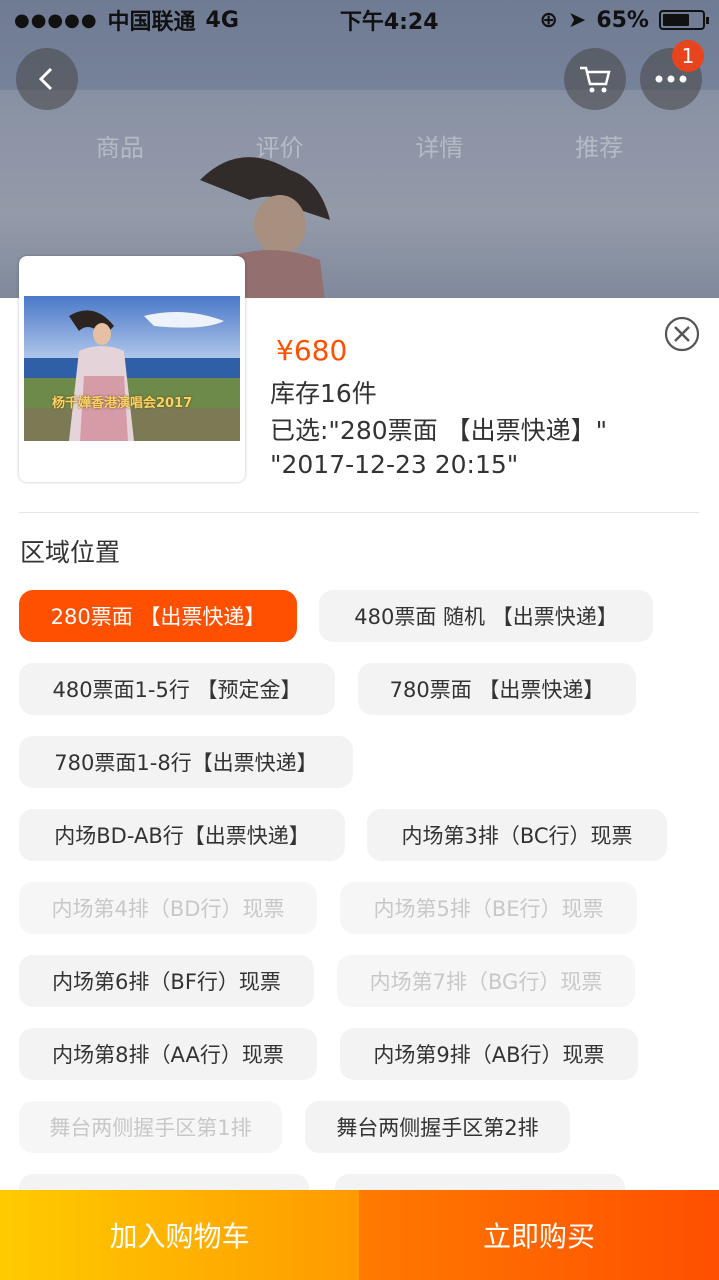 The height and width of the screenshot is (1280, 719). What do you see at coordinates (158, 616) in the screenshot?
I see `option-chip: 280票面 【出票快递】` at bounding box center [158, 616].